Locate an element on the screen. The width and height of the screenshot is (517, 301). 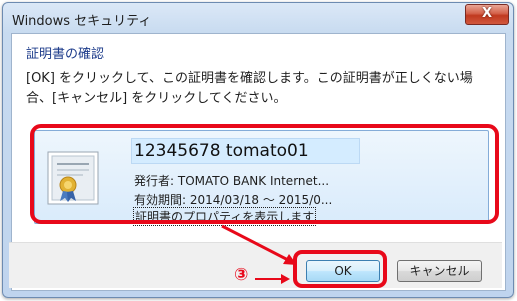
step-number-label: ③ is located at coordinates (241, 275).